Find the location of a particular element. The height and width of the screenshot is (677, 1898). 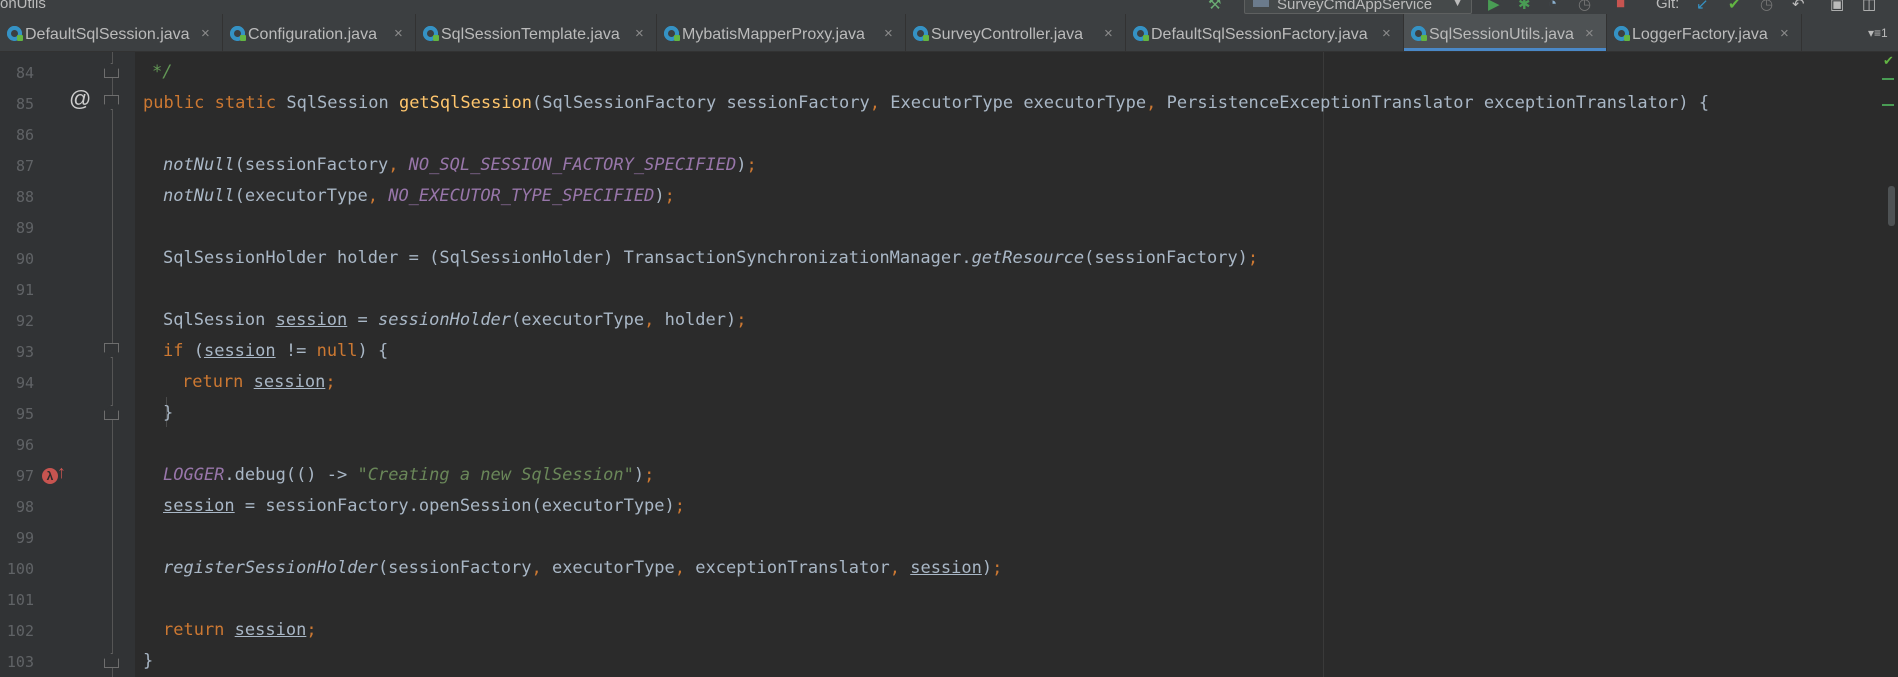

stop-icon: ■ is located at coordinates (1620, 6).